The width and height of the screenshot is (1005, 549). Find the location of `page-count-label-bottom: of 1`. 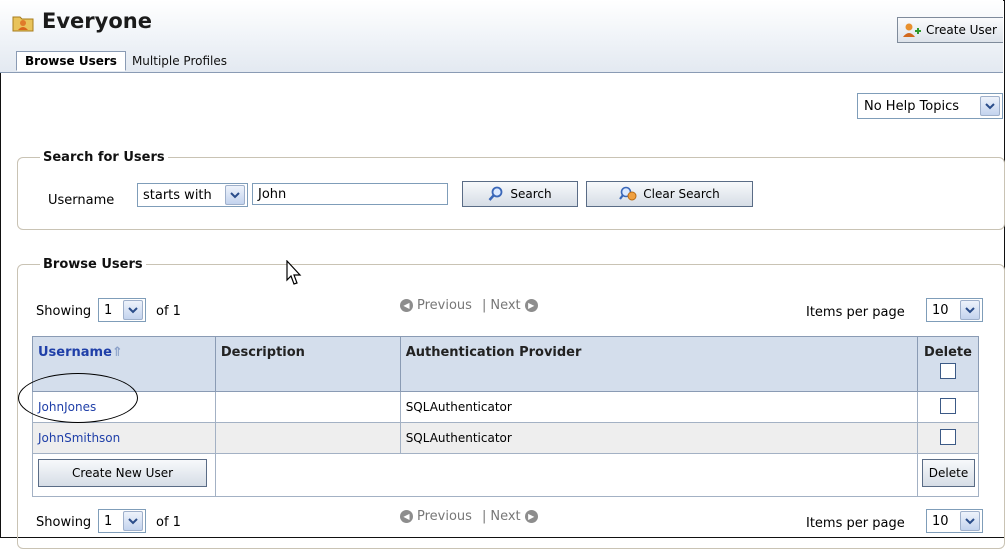

page-count-label-bottom: of 1 is located at coordinates (168, 522).